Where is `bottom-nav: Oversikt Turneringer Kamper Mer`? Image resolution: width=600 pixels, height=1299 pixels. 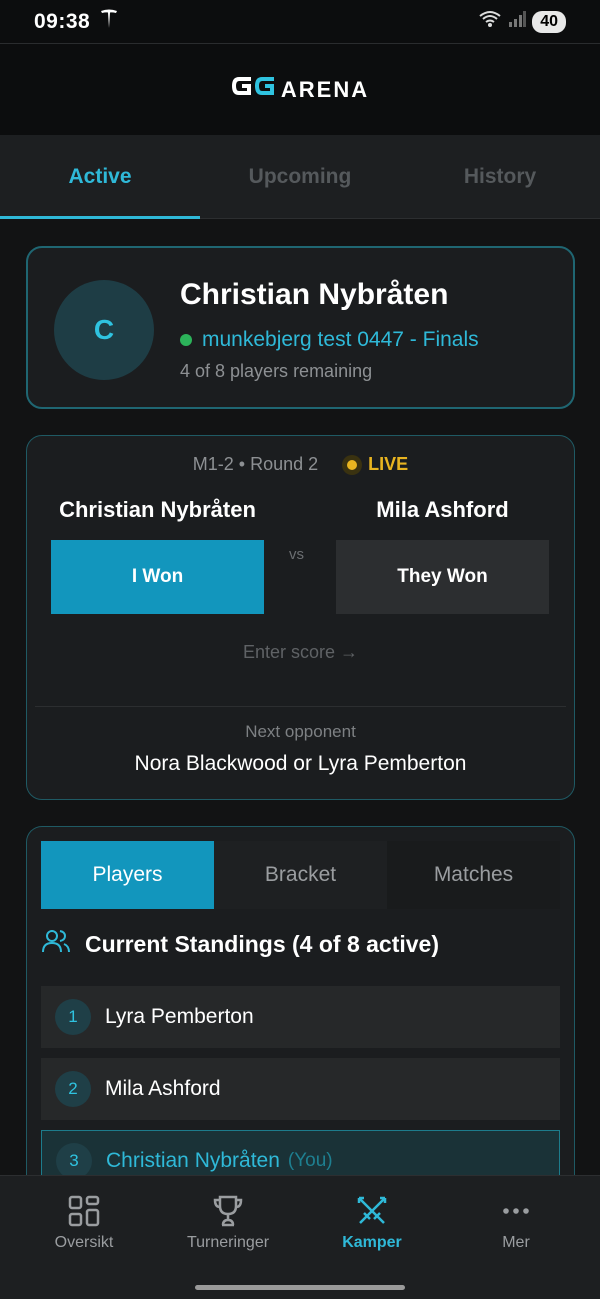 bottom-nav: Oversikt Turneringer Kamper Mer is located at coordinates (300, 1237).